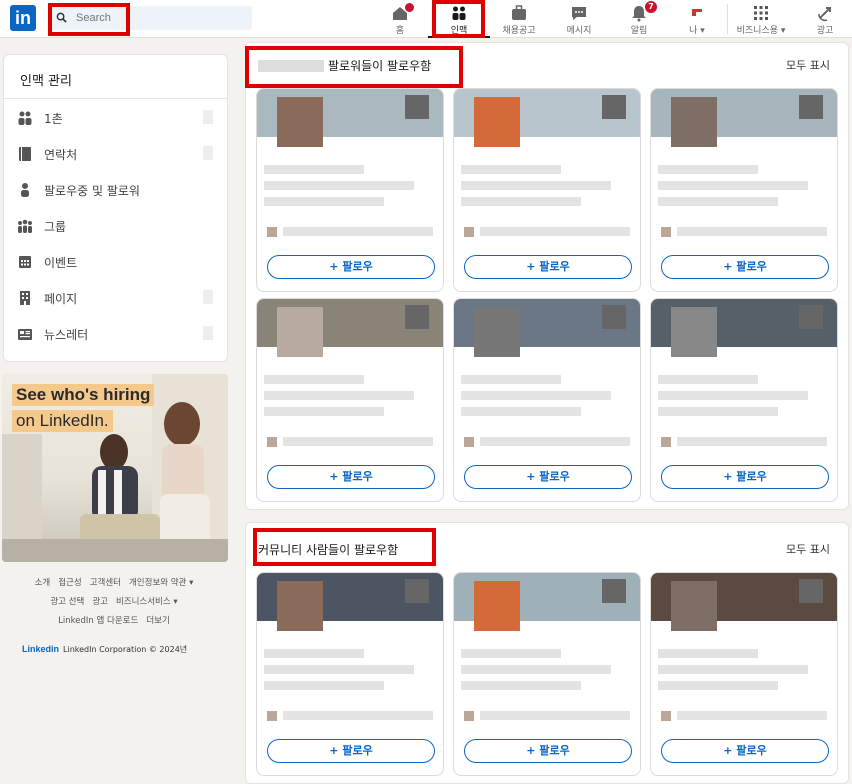 Image resolution: width=852 pixels, height=784 pixels. Describe the element at coordinates (823, 19) in the screenshot. I see `nav-advertise: 광고` at that location.